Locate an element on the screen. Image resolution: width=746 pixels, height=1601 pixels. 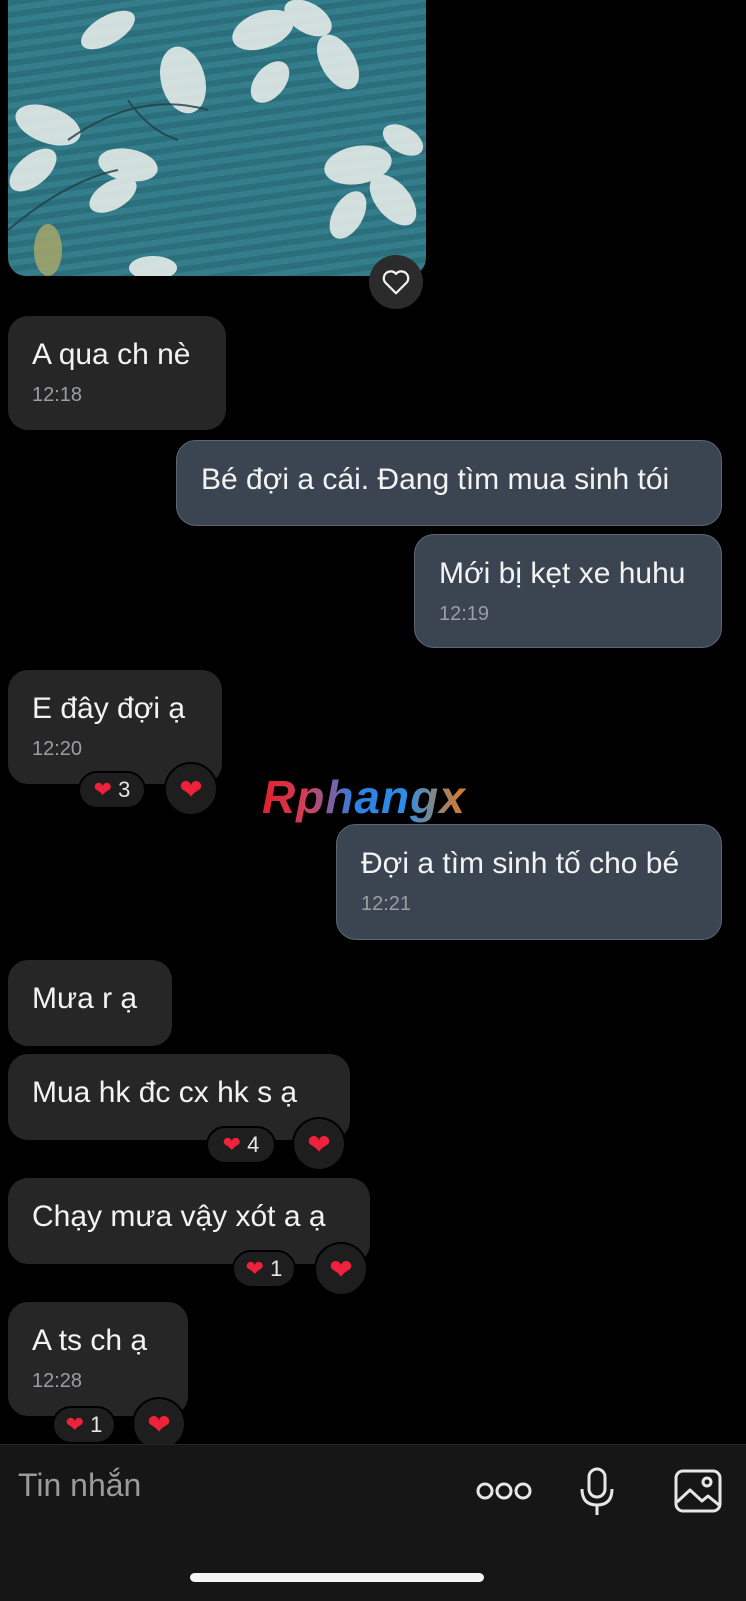
photo-floral-pattern is located at coordinates (216, 138).